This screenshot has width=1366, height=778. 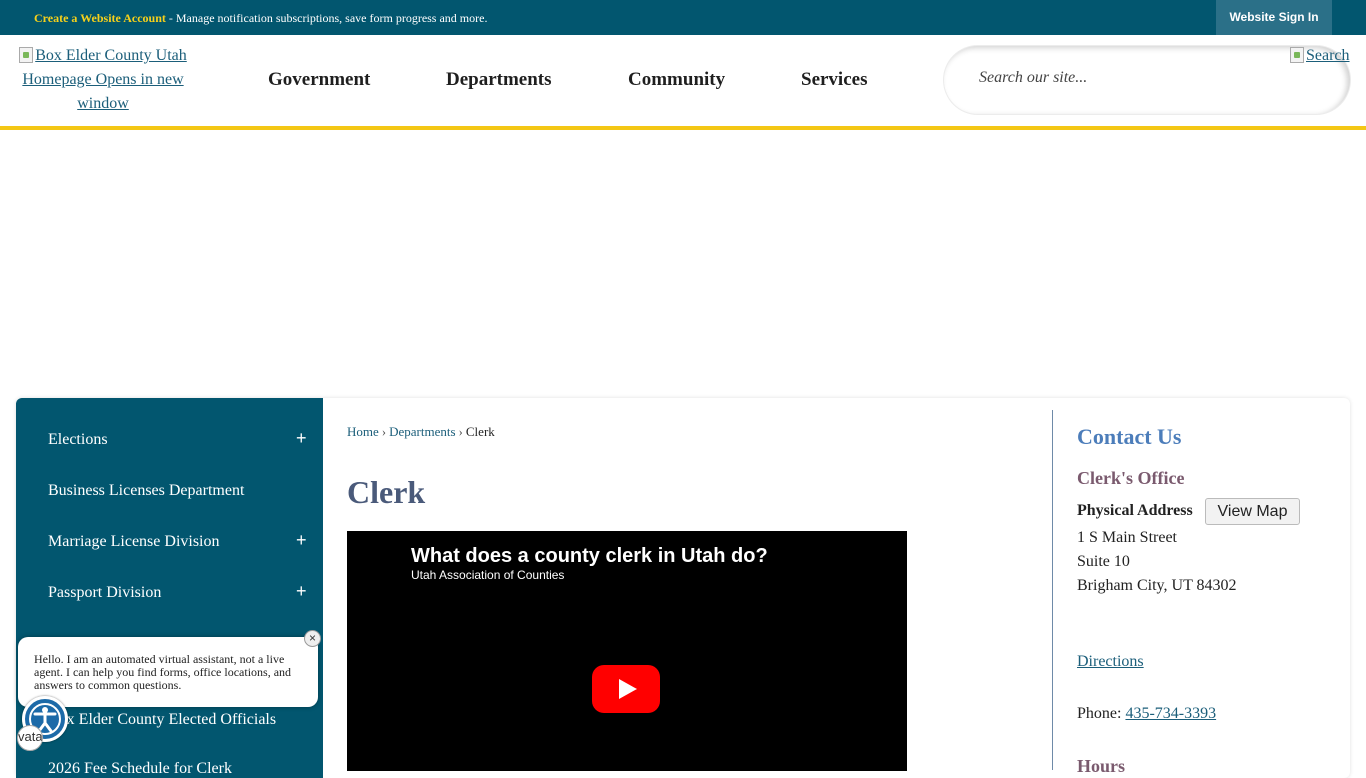 What do you see at coordinates (146, 491) in the screenshot?
I see `sidebar-item-business-licenses: Business Licenses Department` at bounding box center [146, 491].